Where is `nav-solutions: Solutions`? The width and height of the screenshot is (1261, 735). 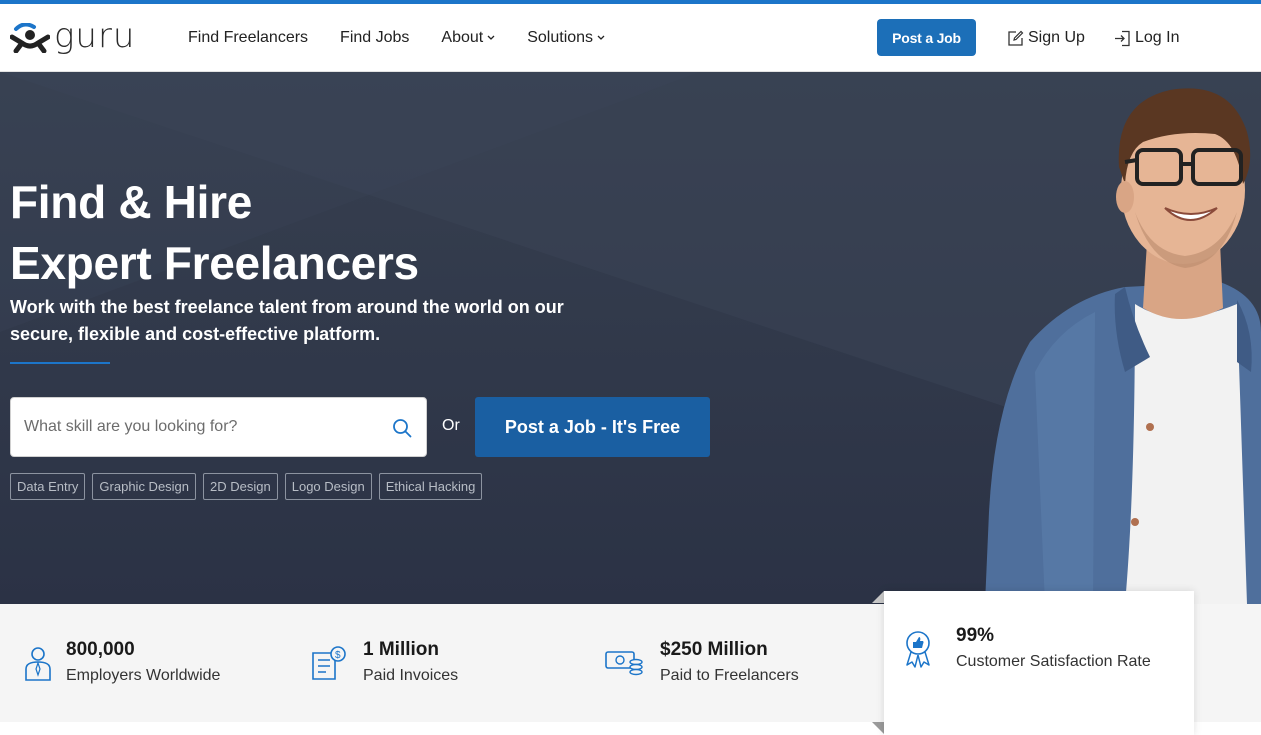
nav-solutions: Solutions is located at coordinates (566, 38).